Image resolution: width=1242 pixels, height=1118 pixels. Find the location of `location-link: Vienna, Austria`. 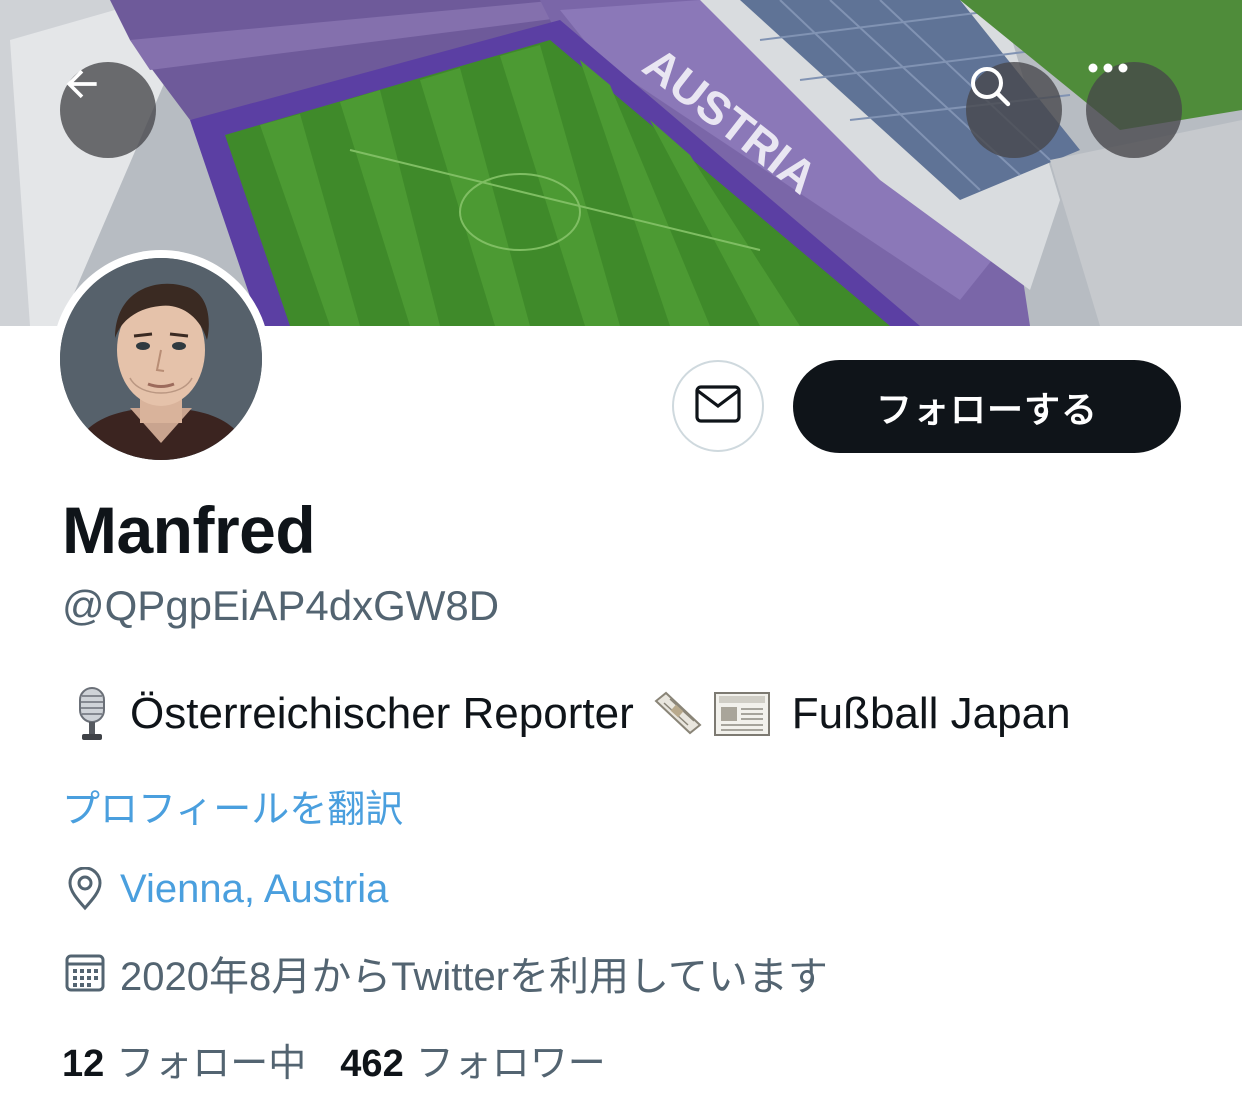

location-link: Vienna, Austria is located at coordinates (254, 889).